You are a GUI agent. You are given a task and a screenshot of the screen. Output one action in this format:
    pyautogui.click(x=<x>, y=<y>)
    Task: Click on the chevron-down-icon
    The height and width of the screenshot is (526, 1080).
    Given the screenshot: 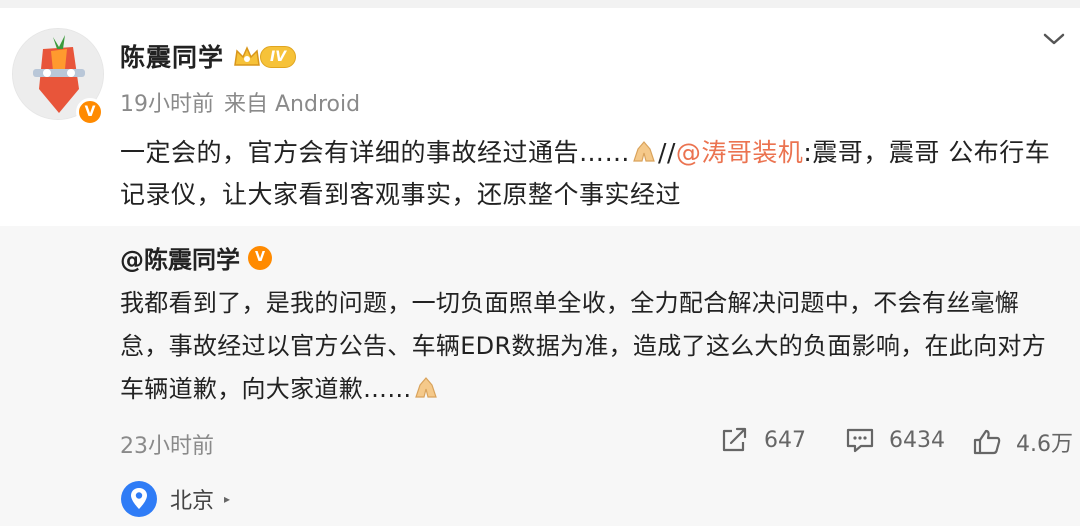 What is the action you would take?
    pyautogui.click(x=1054, y=39)
    